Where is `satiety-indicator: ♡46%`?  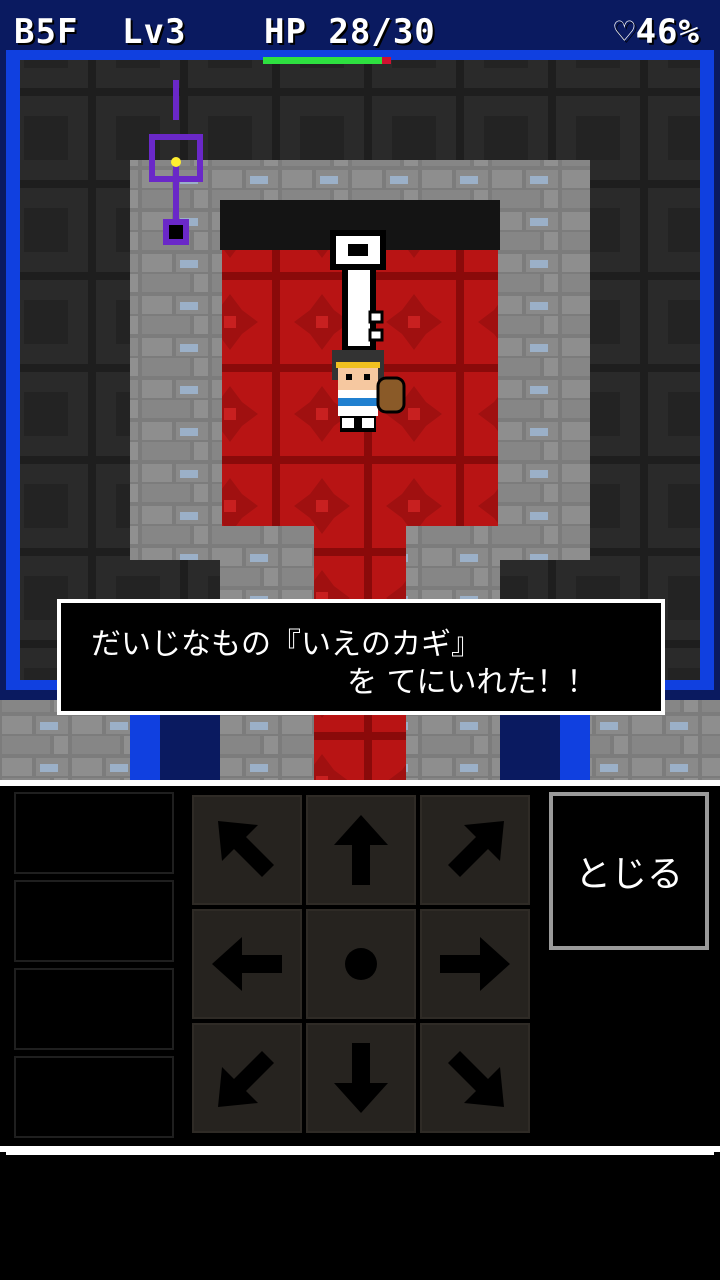
satiety-indicator: ♡46% is located at coordinates (657, 32).